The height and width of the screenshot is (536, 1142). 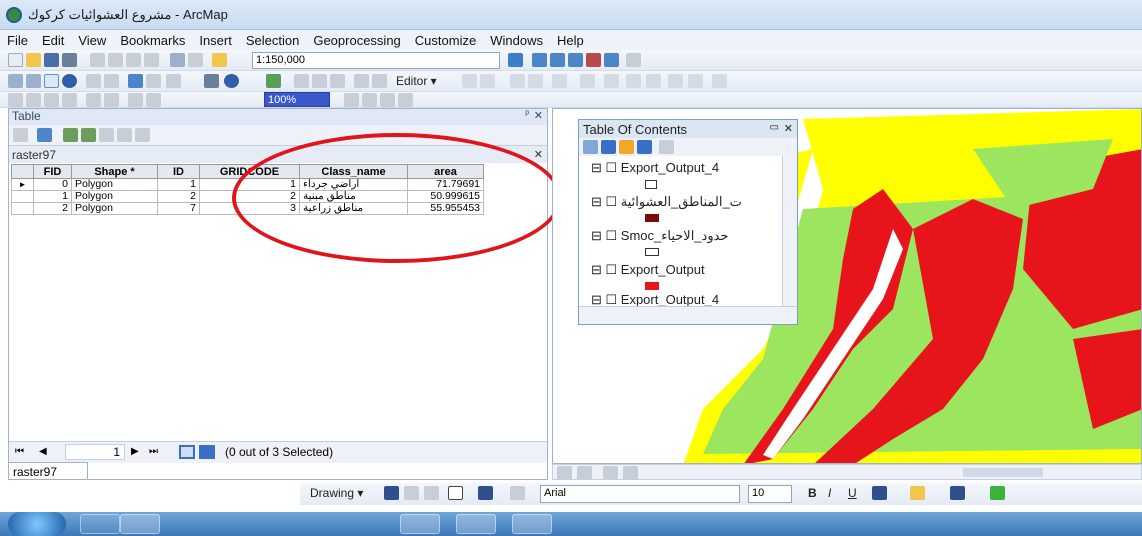 I want to click on toc-layer-item: ⊟ ☐ ت_المناطق_العشوائية, so click(x=666, y=202).